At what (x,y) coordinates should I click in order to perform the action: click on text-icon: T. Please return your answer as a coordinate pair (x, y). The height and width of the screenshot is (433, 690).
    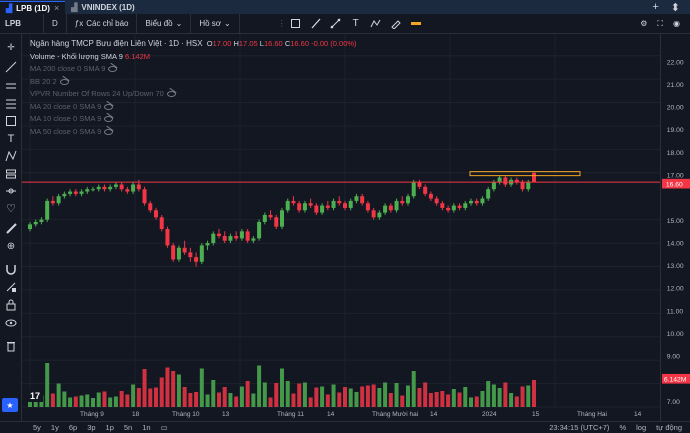
    Looking at the image, I should click on (11, 139).